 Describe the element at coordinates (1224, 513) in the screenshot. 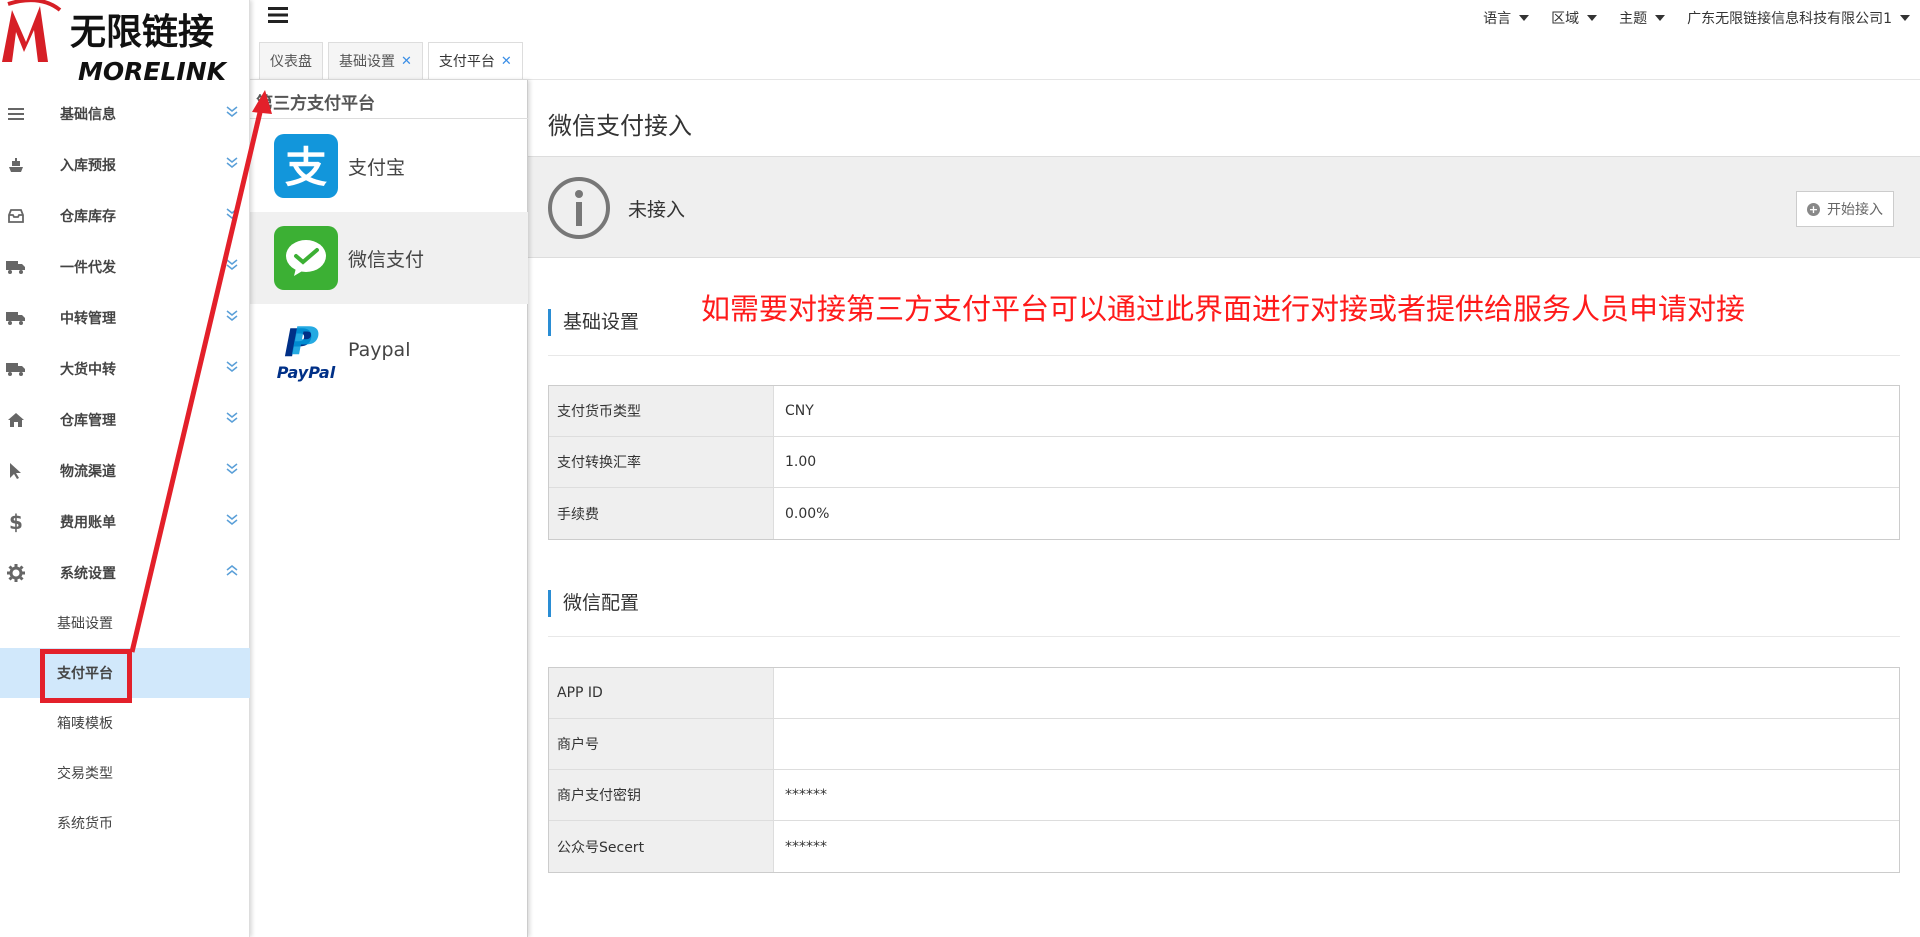

I see `table-row: 手续费 0.00%` at that location.